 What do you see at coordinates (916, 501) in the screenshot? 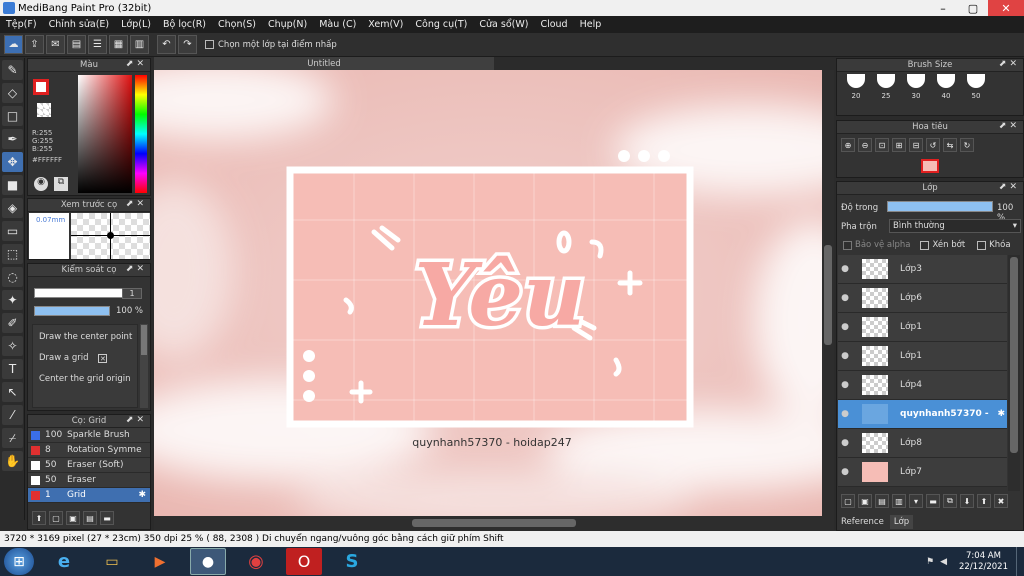
I see `layer-menu-icon: ▾` at bounding box center [916, 501].